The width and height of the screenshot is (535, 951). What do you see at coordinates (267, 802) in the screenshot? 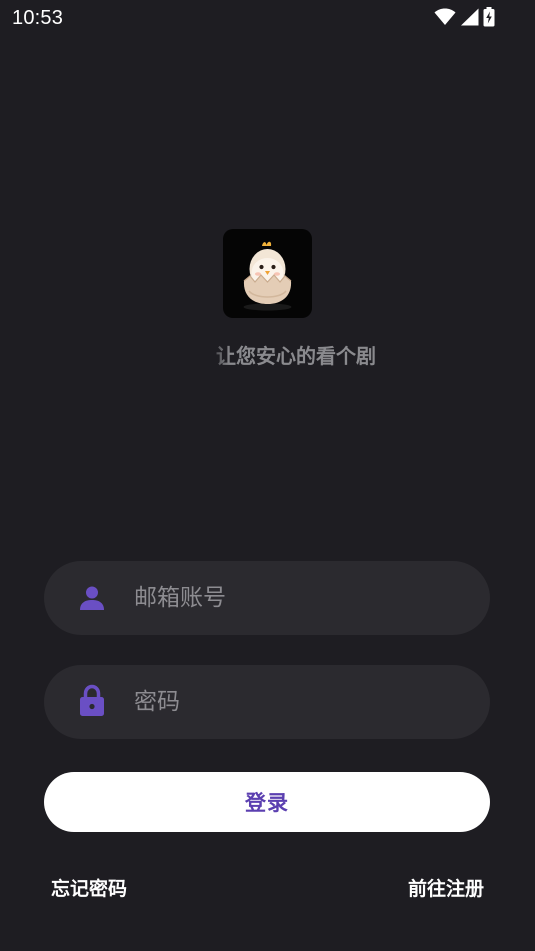
I see `login-button: 登录` at bounding box center [267, 802].